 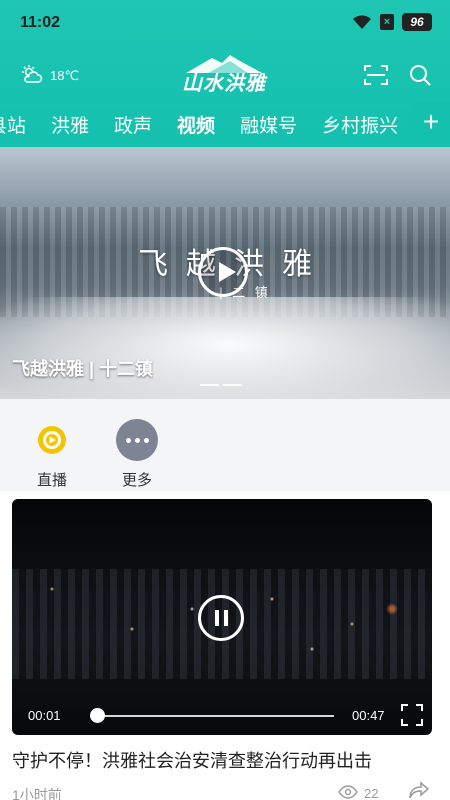 I want to click on search-icon, so click(x=420, y=77).